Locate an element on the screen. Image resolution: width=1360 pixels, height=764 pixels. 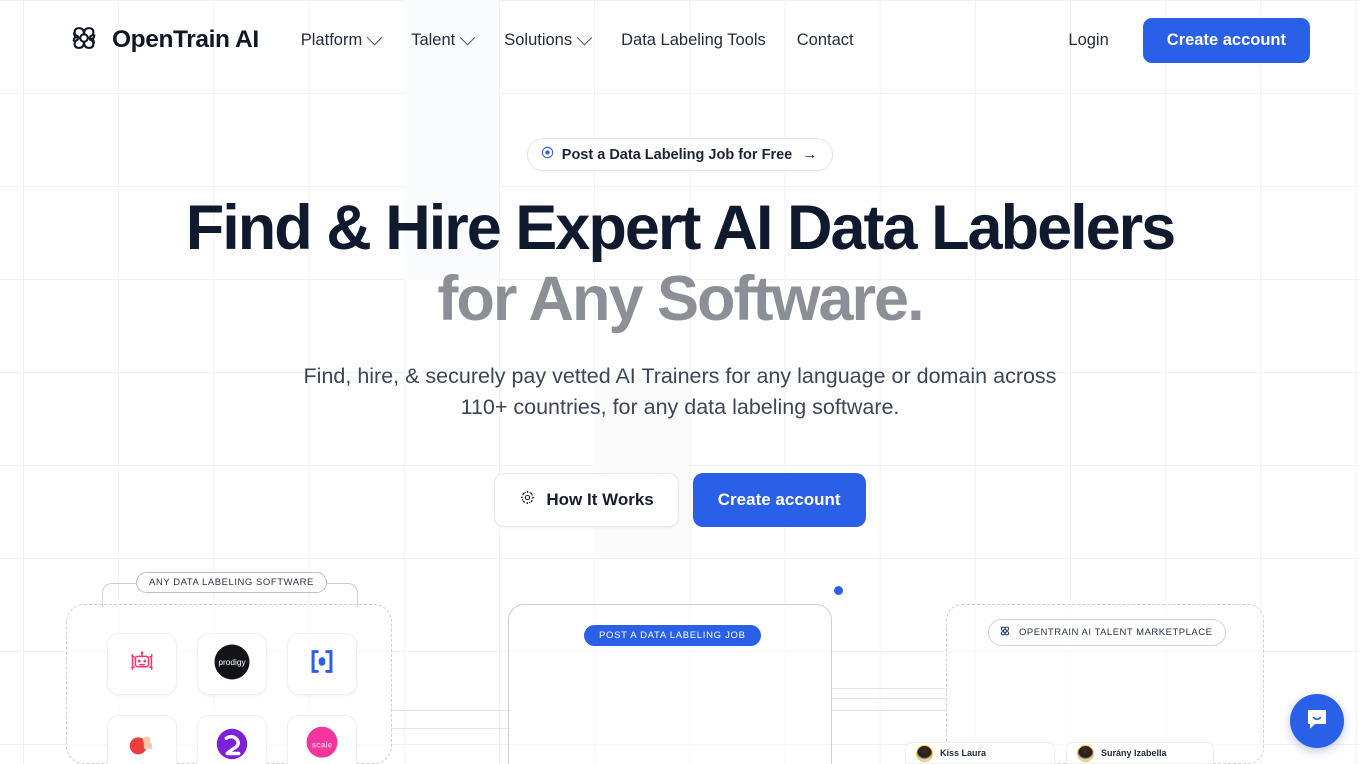
robot-pink-icon is located at coordinates (142, 664).